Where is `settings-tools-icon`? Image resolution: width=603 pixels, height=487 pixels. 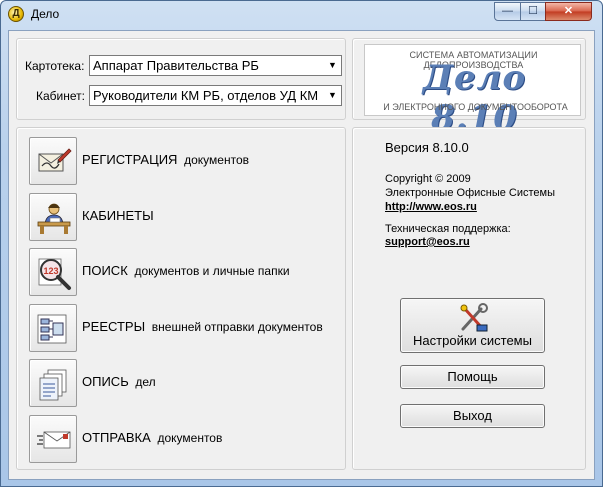 settings-tools-icon is located at coordinates (474, 317).